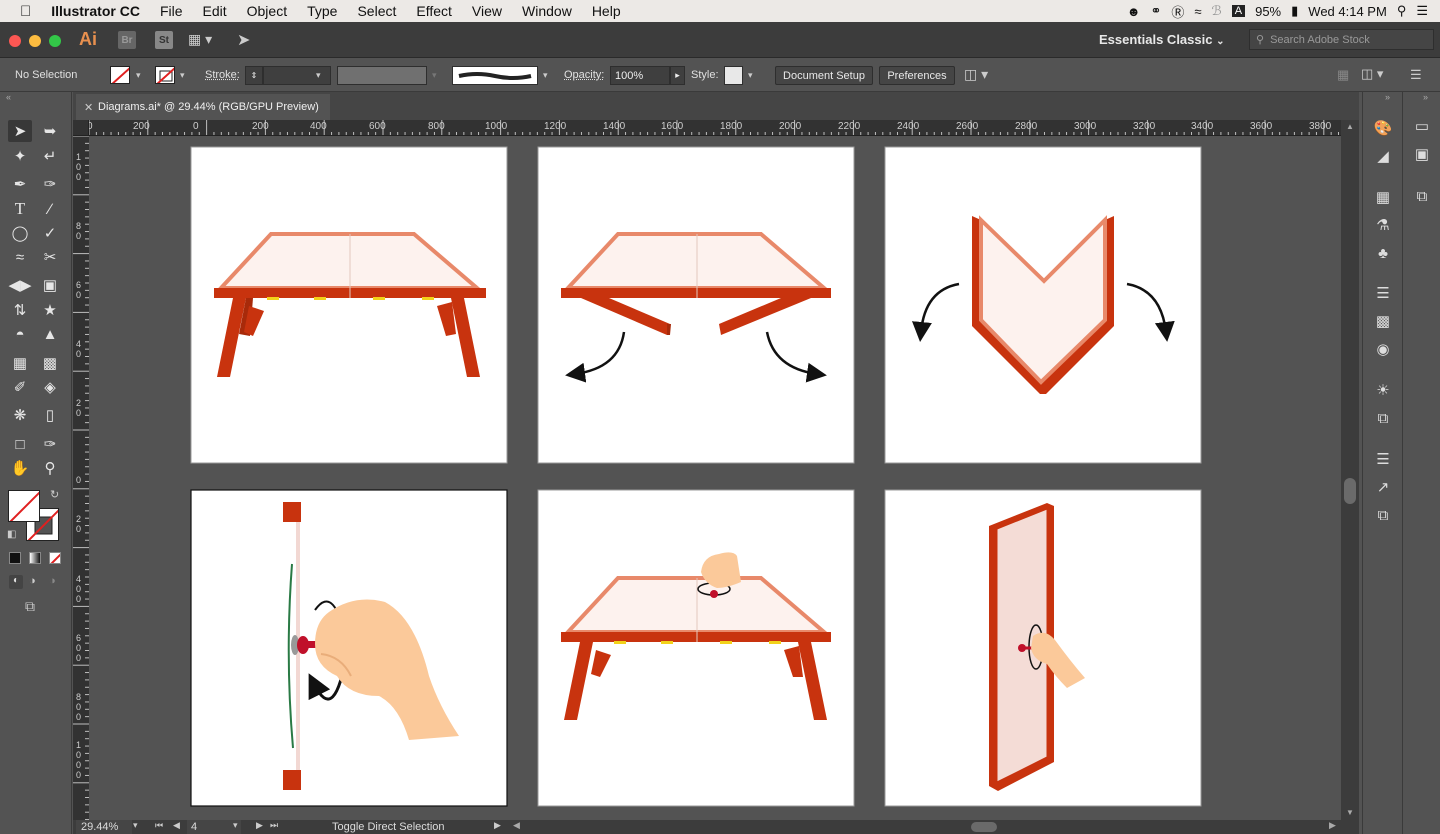  What do you see at coordinates (135, 825) in the screenshot?
I see `zoom-dropdown-icon: ▾` at bounding box center [135, 825].